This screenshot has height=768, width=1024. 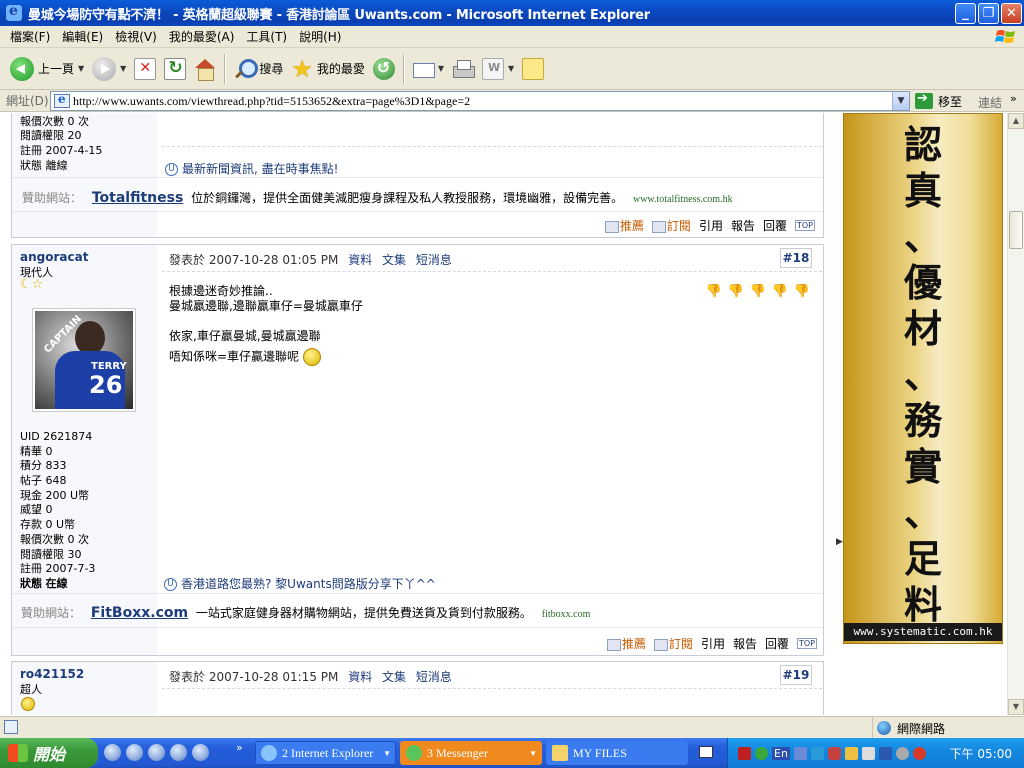 What do you see at coordinates (136, 36) in the screenshot?
I see `menu-view: 檢視(V)` at bounding box center [136, 36].